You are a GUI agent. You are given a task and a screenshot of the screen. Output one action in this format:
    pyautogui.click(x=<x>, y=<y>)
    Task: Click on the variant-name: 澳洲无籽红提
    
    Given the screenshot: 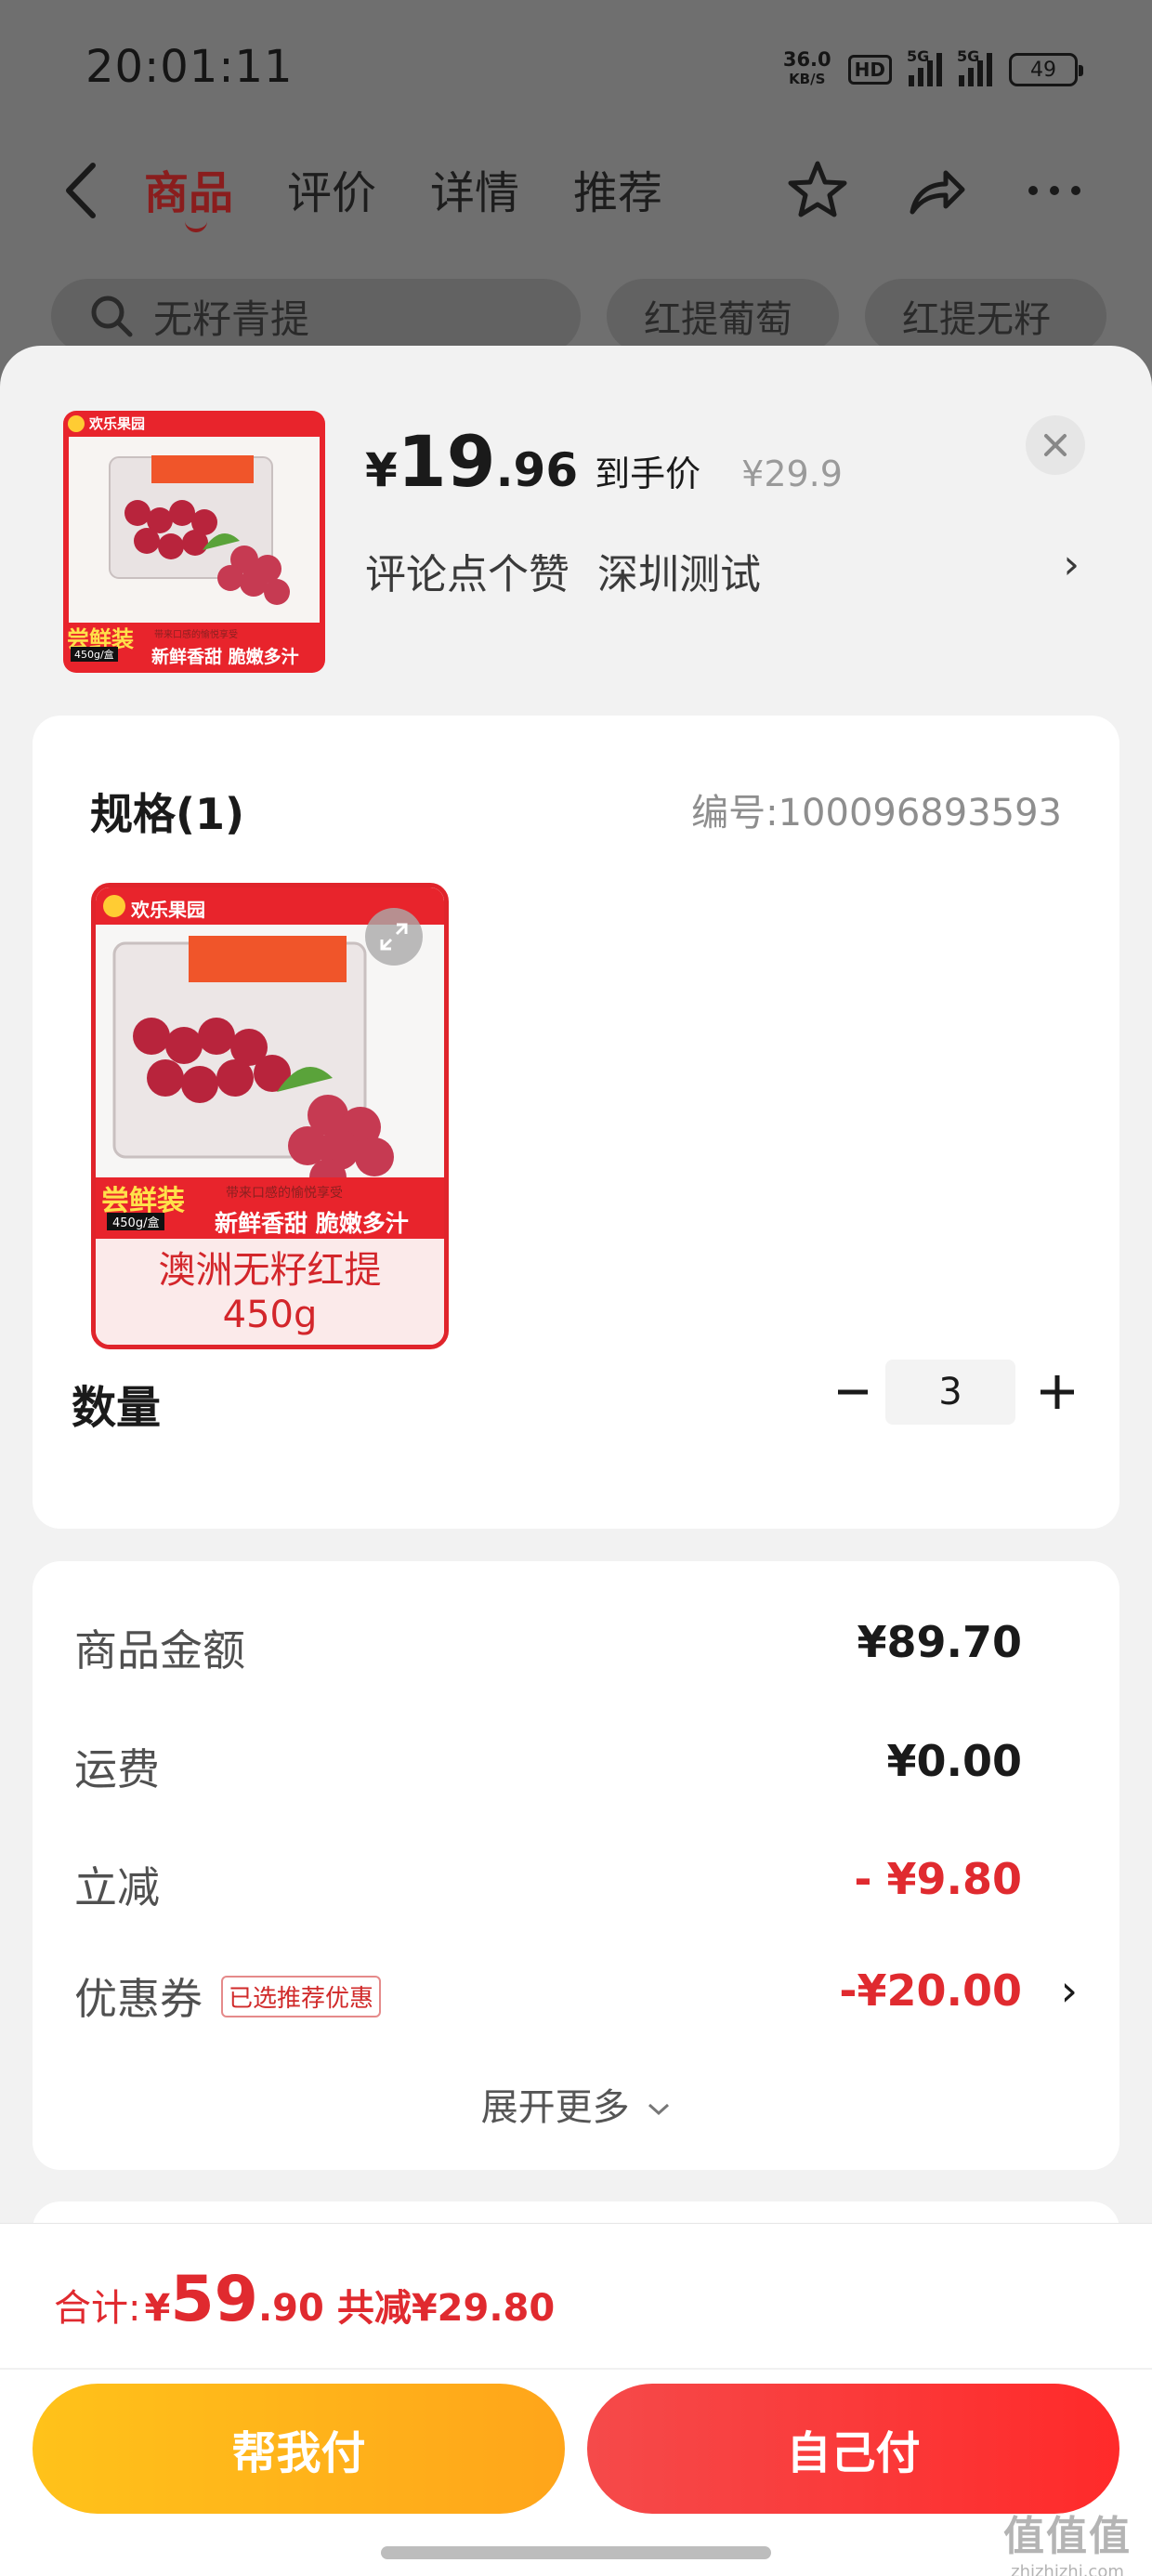 What is the action you would take?
    pyautogui.click(x=270, y=1270)
    